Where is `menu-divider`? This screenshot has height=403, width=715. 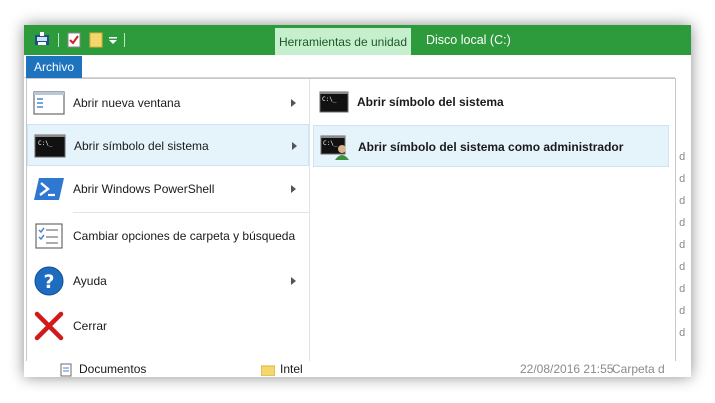 menu-divider is located at coordinates (191, 212).